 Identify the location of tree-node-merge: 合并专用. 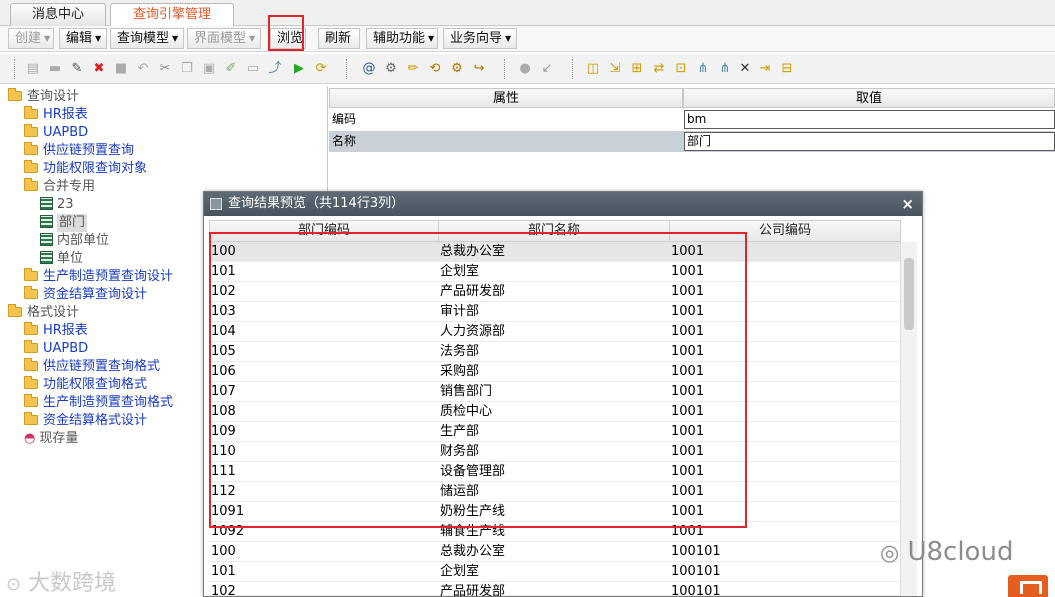
(59, 187).